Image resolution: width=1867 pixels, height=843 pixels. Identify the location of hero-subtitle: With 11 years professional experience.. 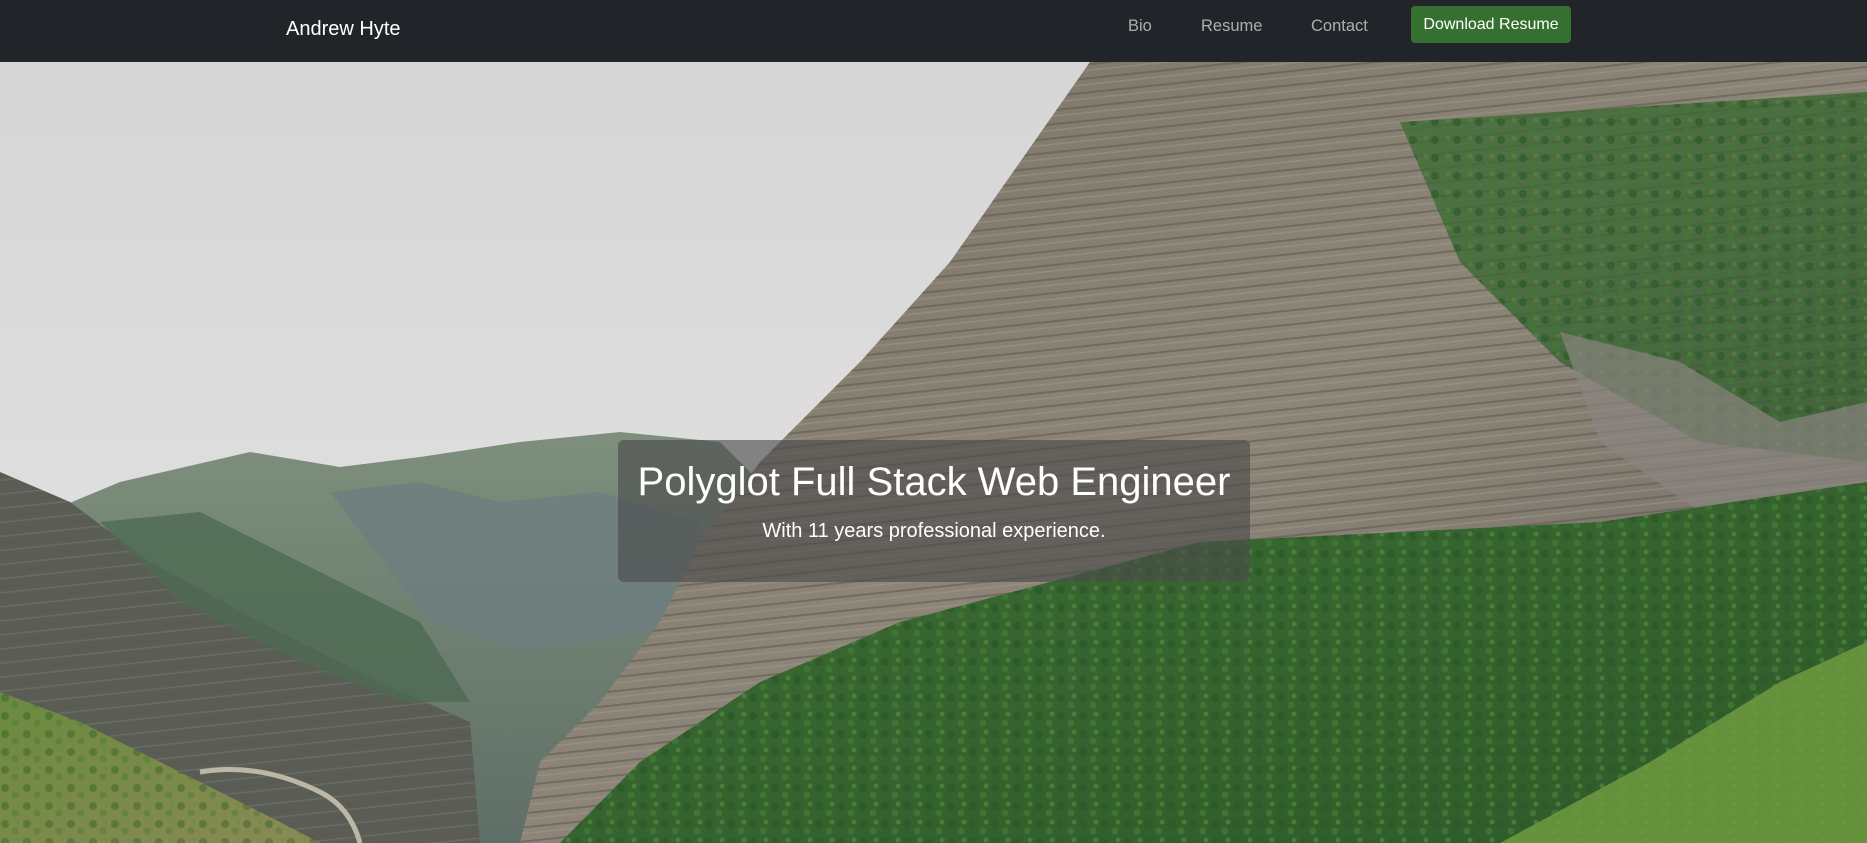
(934, 531).